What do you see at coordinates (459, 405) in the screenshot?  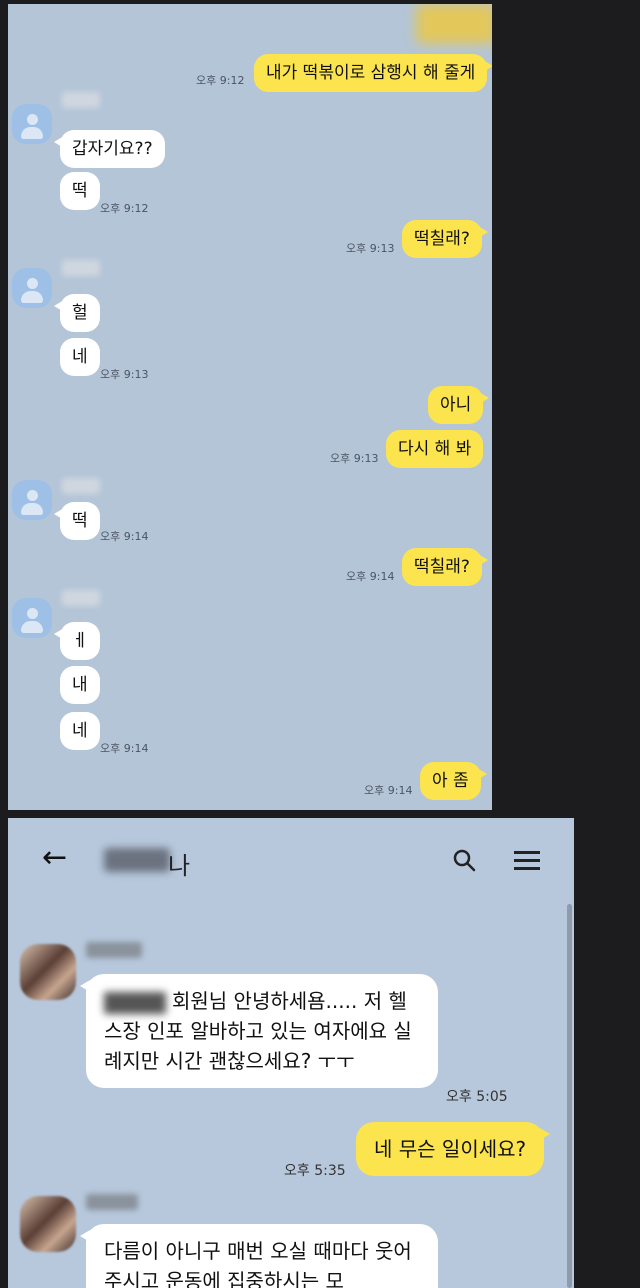 I see `message-bubble-mine: 아니` at bounding box center [459, 405].